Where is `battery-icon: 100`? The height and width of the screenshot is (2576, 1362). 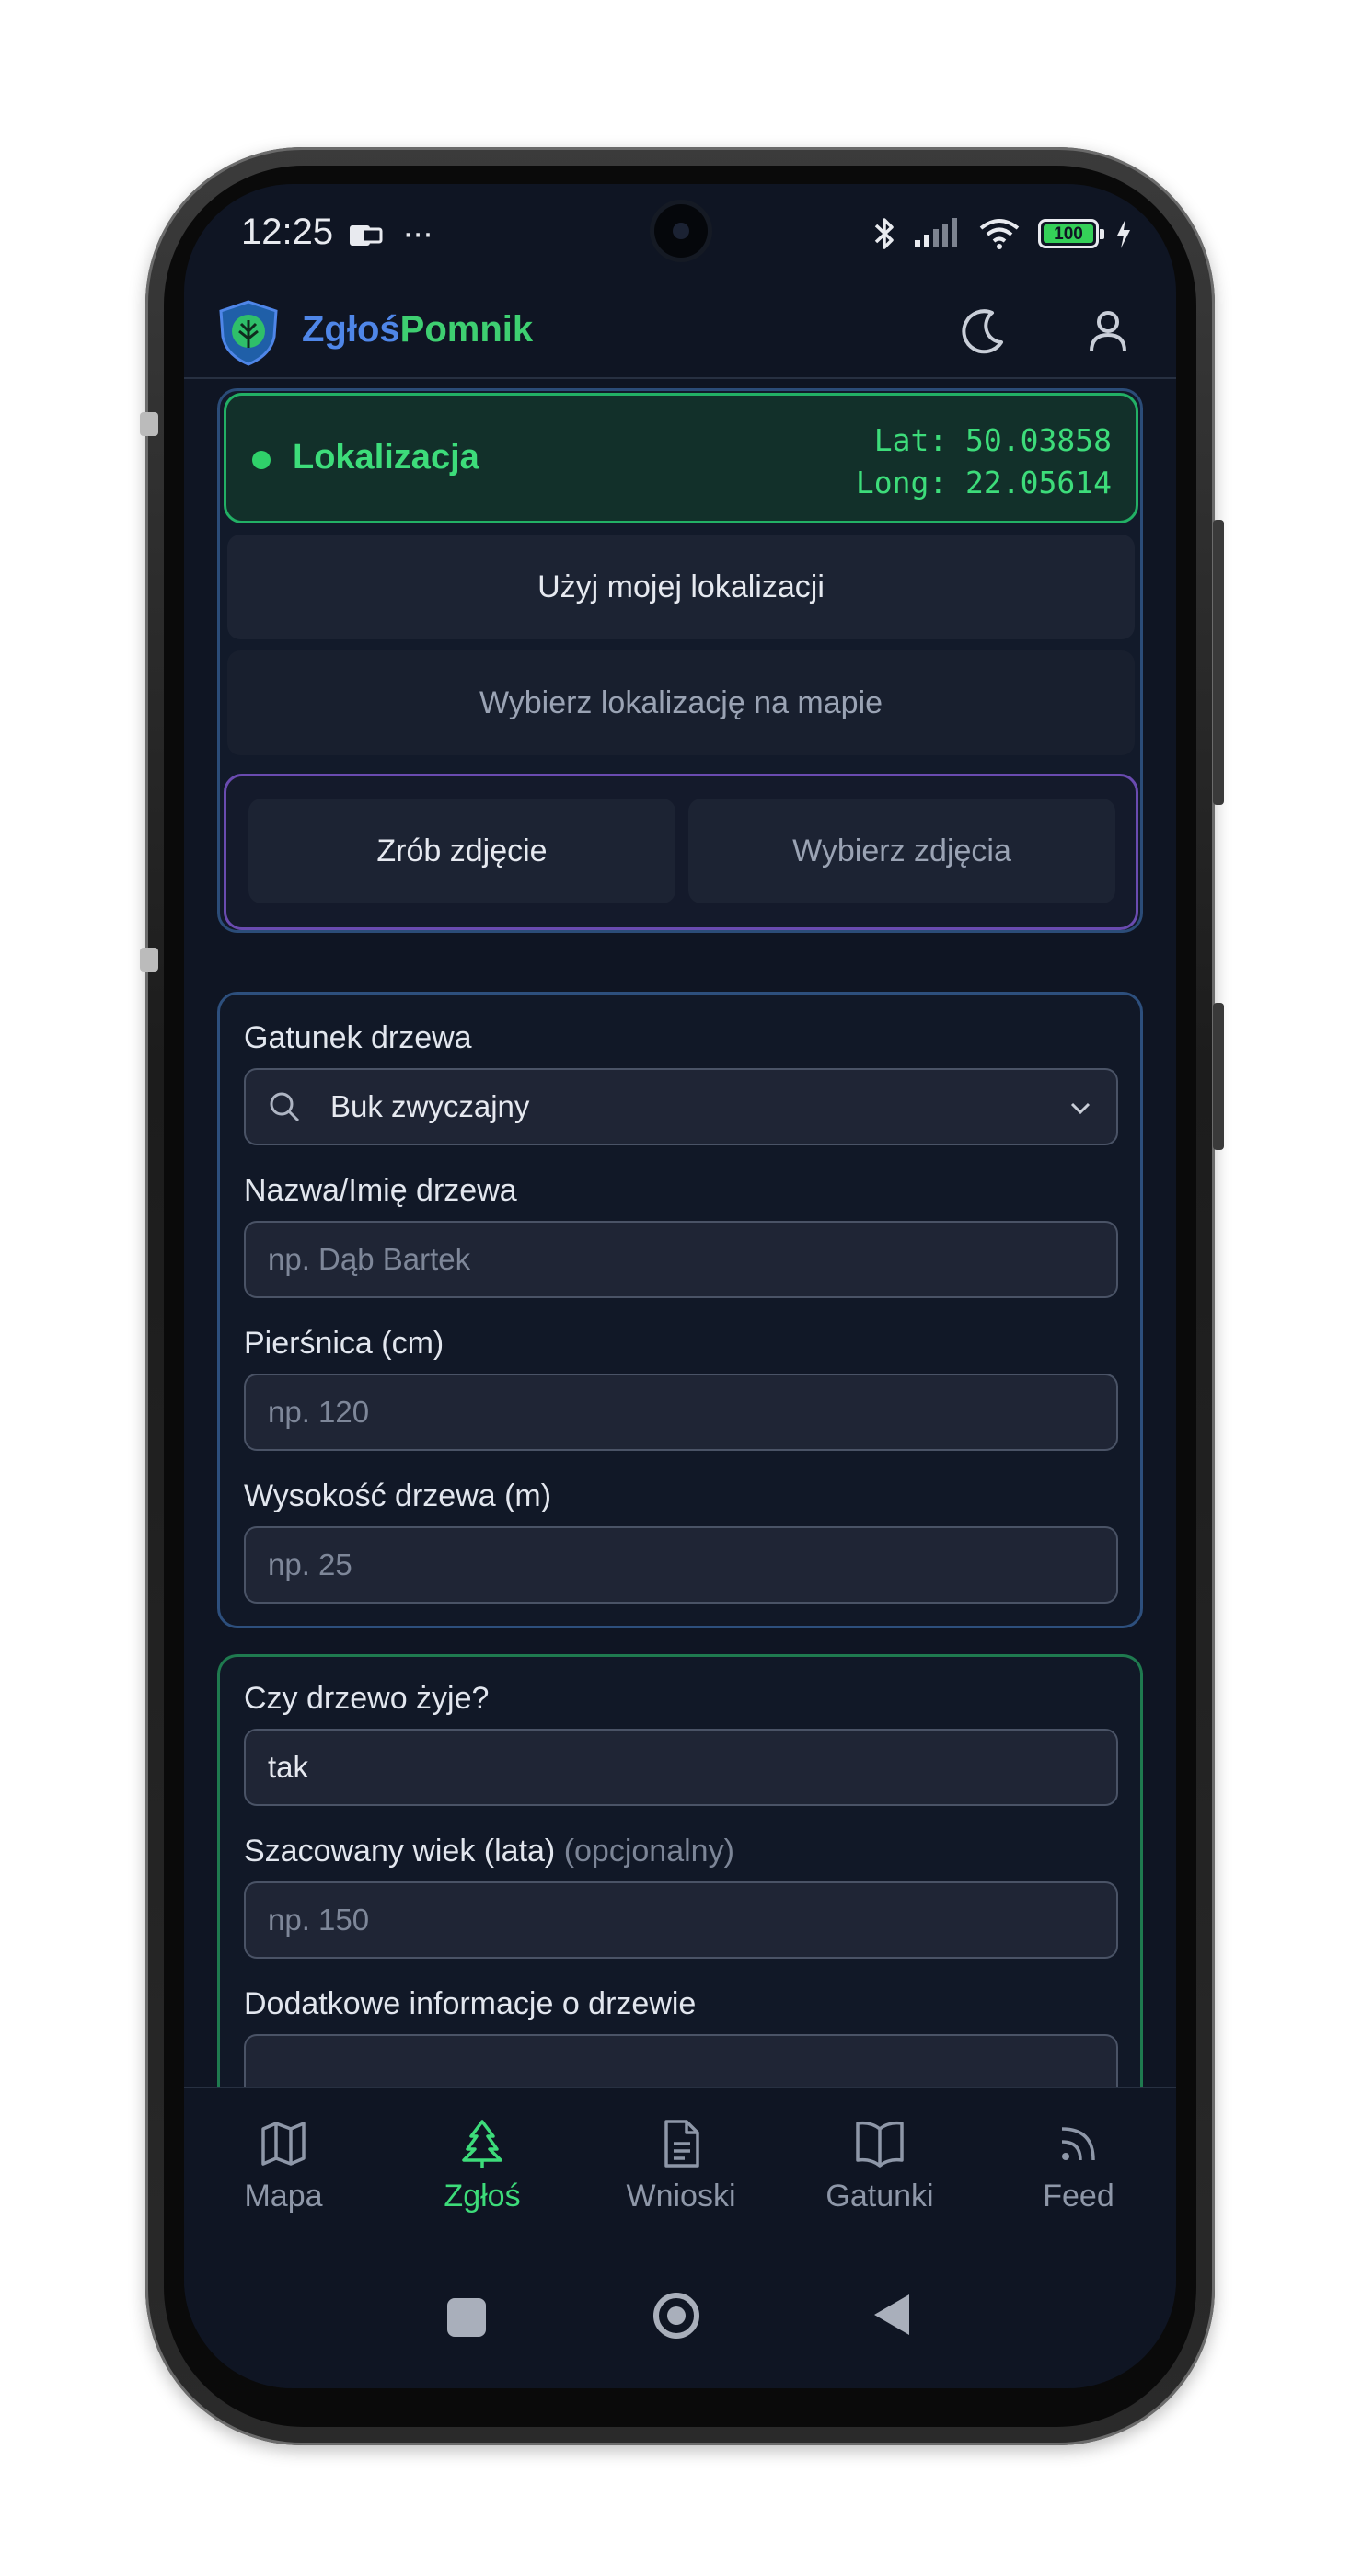 battery-icon: 100 is located at coordinates (1071, 233).